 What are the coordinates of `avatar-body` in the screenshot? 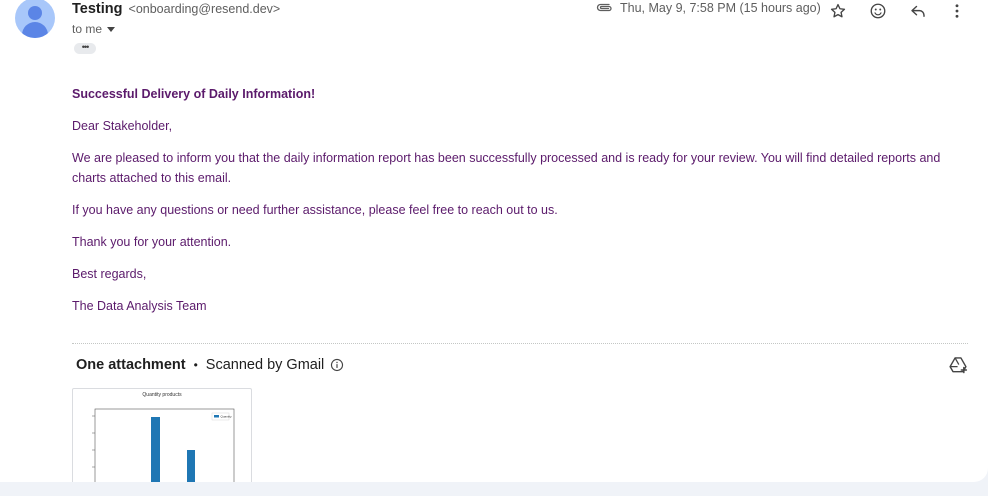 It's located at (35, 30).